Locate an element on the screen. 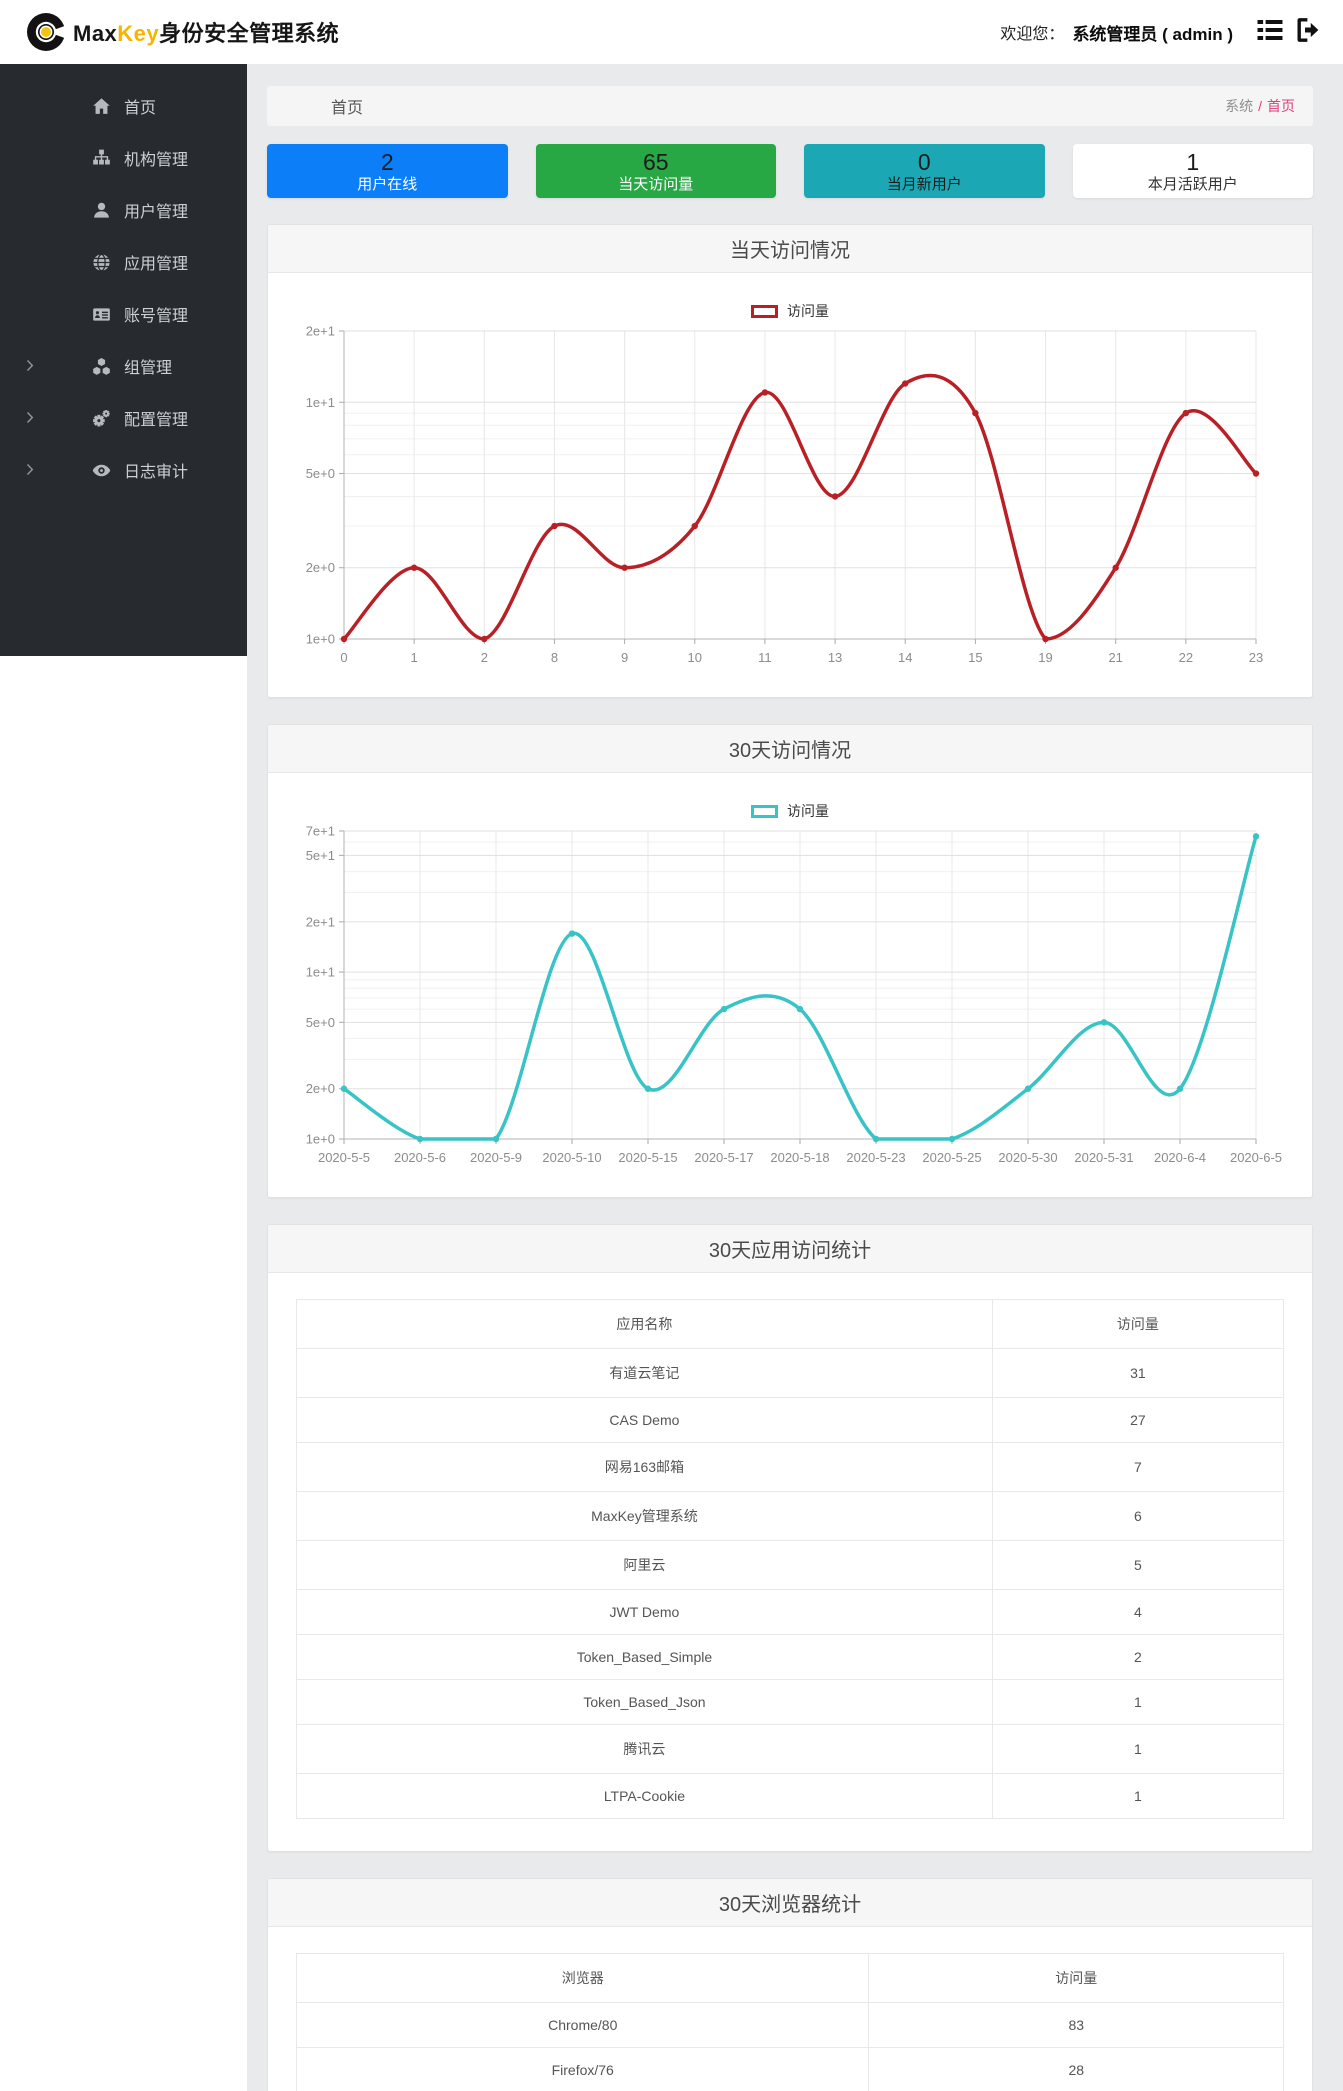  user-icon is located at coordinates (101, 210).